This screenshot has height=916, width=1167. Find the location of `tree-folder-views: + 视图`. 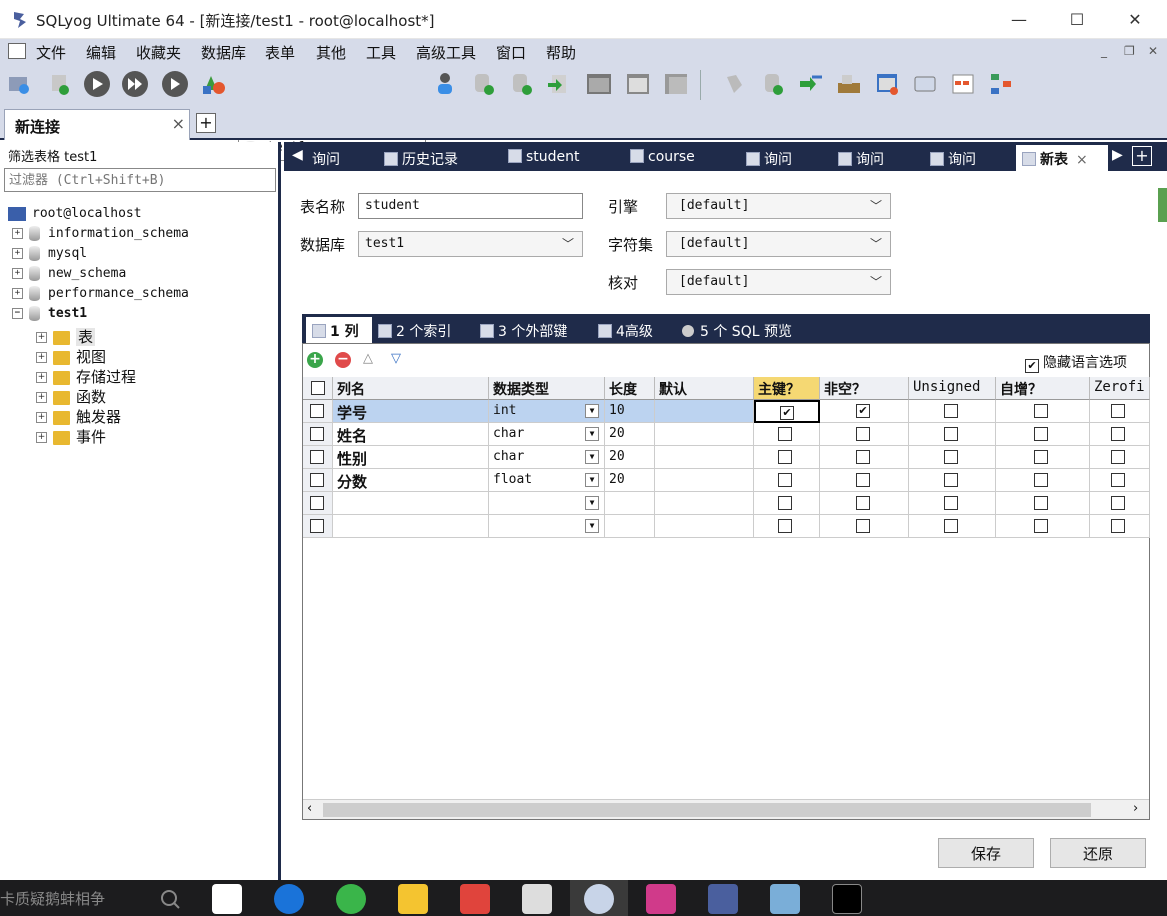

tree-folder-views: + 视图 is located at coordinates (71, 356).